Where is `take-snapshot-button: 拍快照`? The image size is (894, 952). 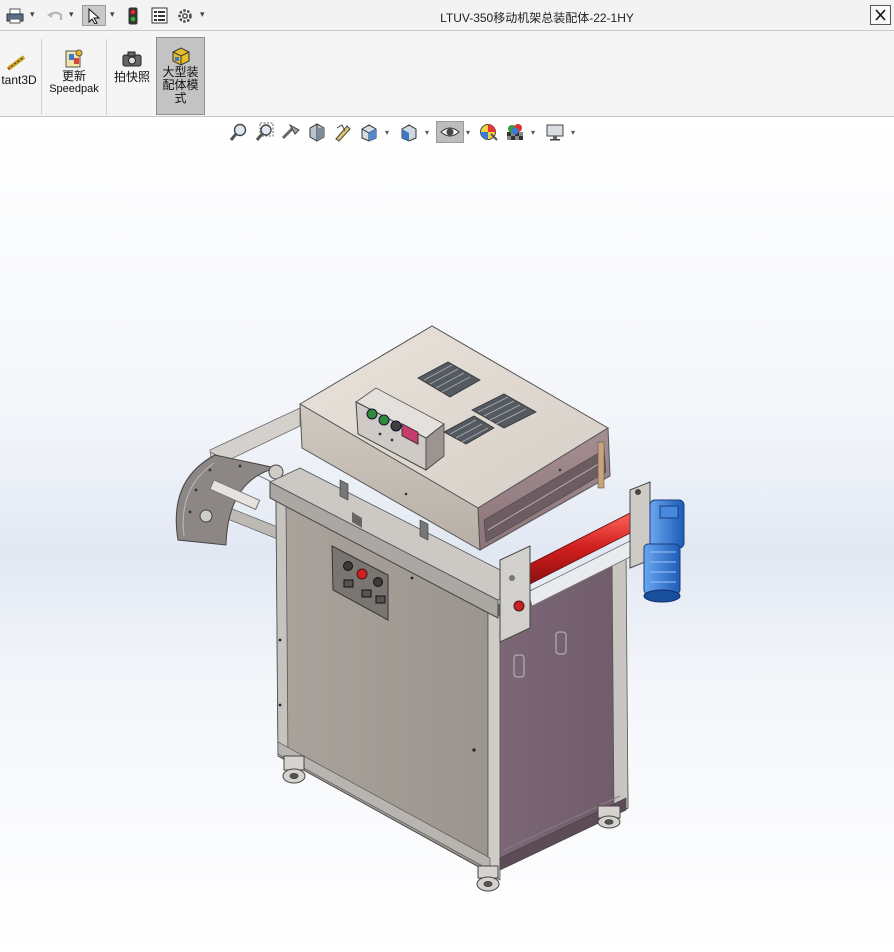
take-snapshot-button: 拍快照 is located at coordinates (132, 60).